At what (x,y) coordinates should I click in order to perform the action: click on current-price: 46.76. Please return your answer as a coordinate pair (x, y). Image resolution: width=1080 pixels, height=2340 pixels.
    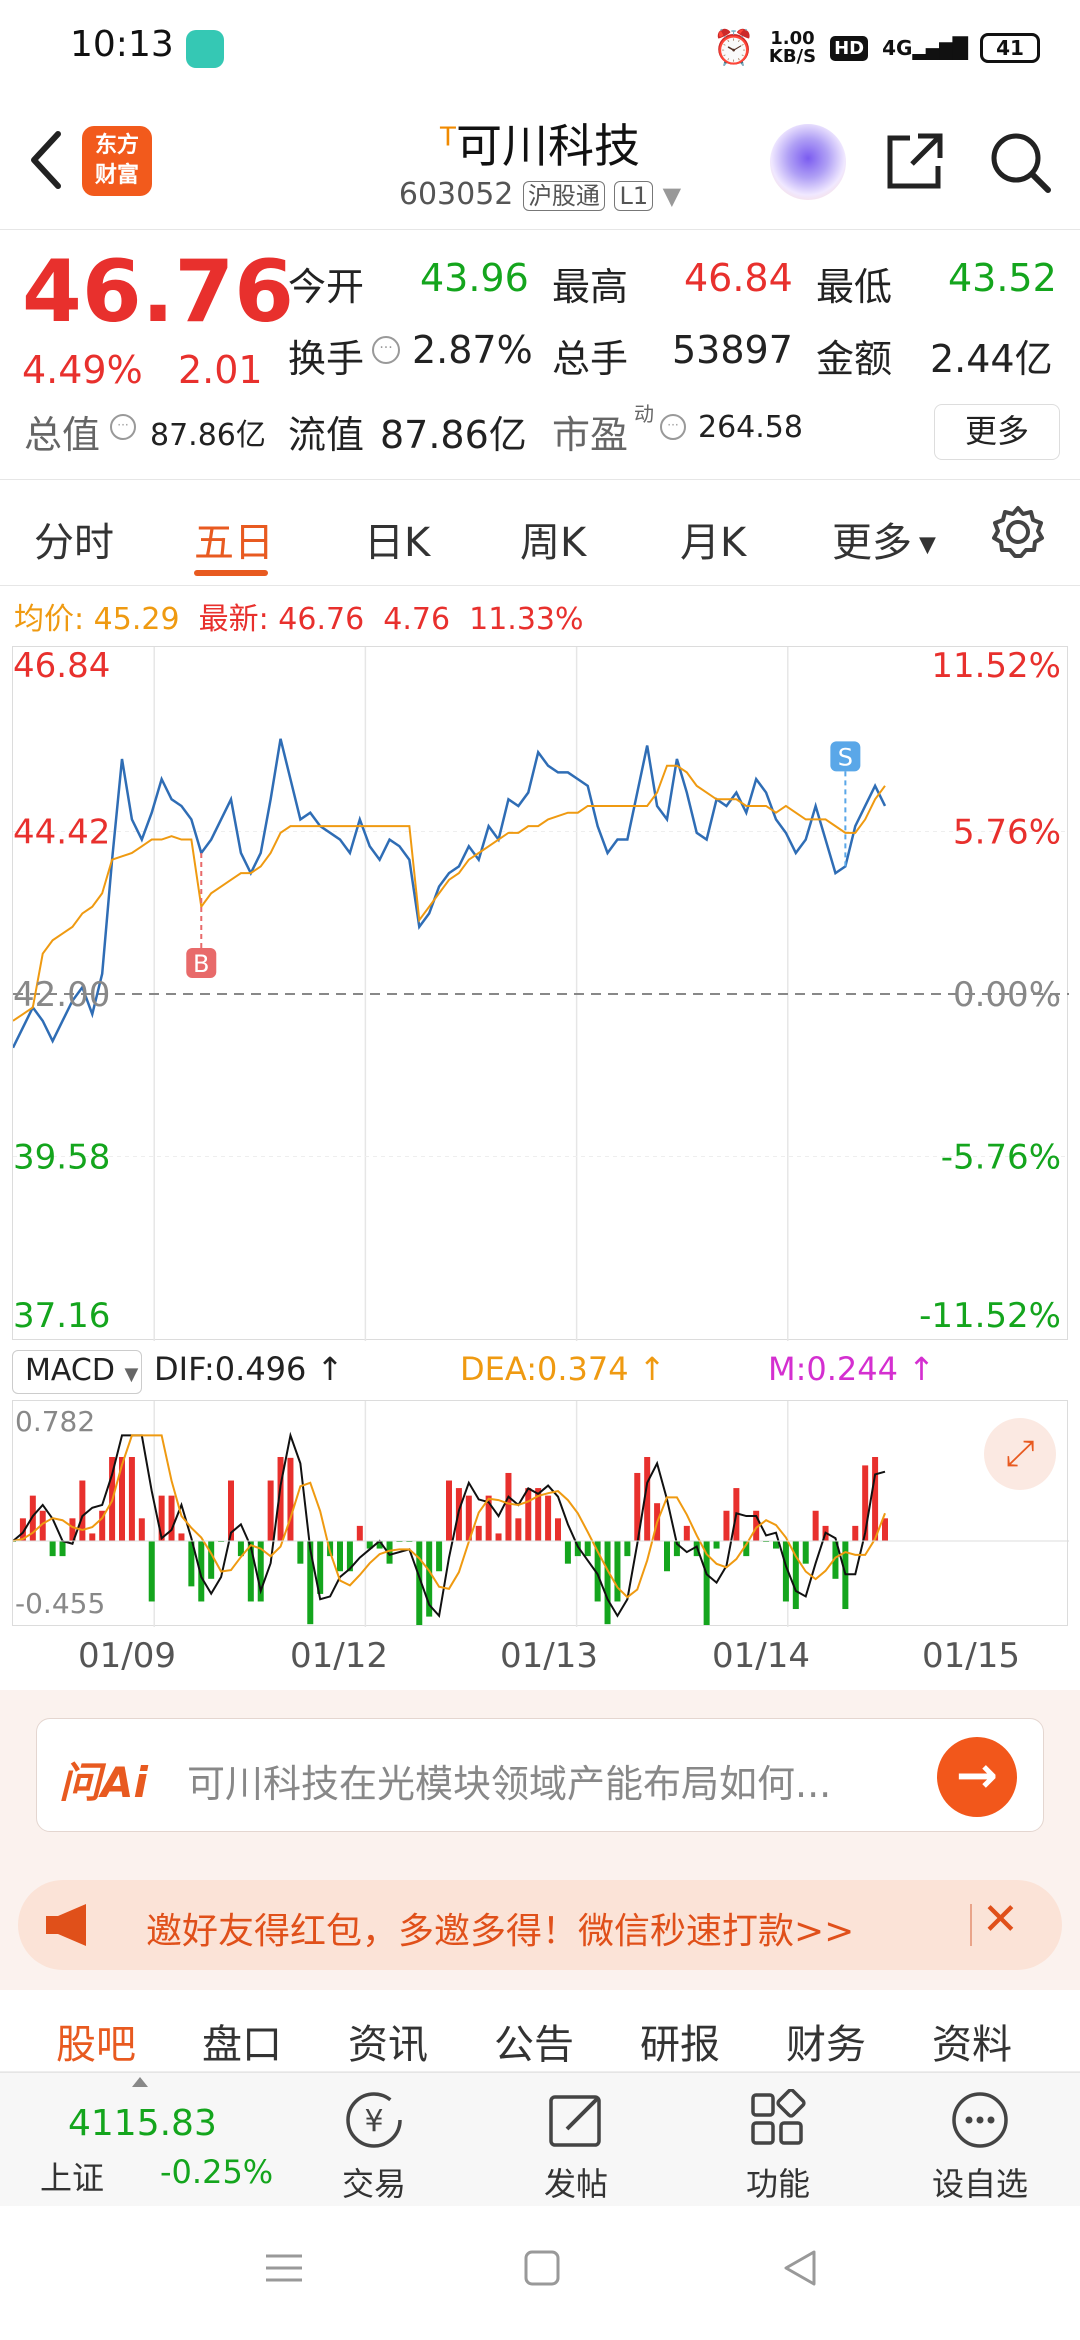
    Looking at the image, I should click on (158, 292).